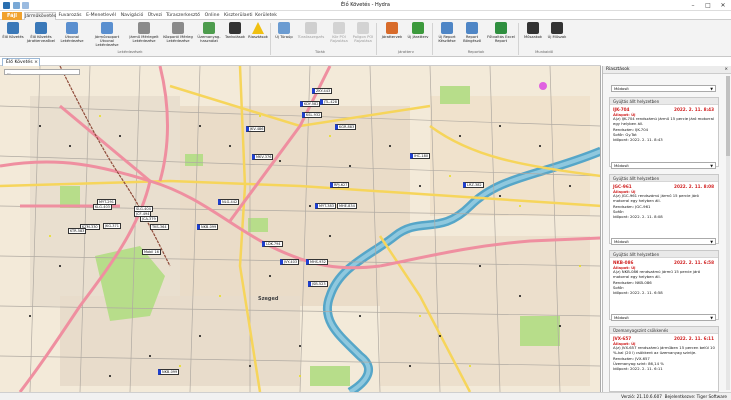  Describe the element at coordinates (107, 28) in the screenshot. I see `group-route-icon` at that location.